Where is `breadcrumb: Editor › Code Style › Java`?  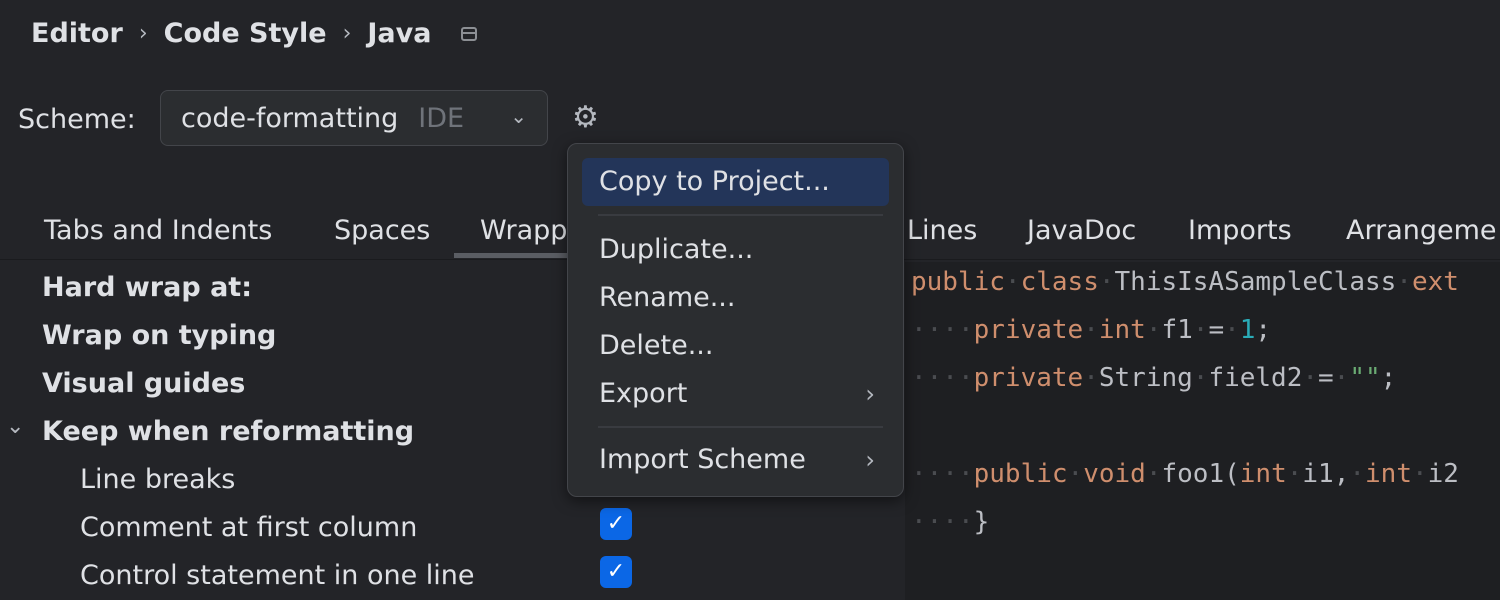
breadcrumb: Editor › Code Style › Java is located at coordinates (254, 33).